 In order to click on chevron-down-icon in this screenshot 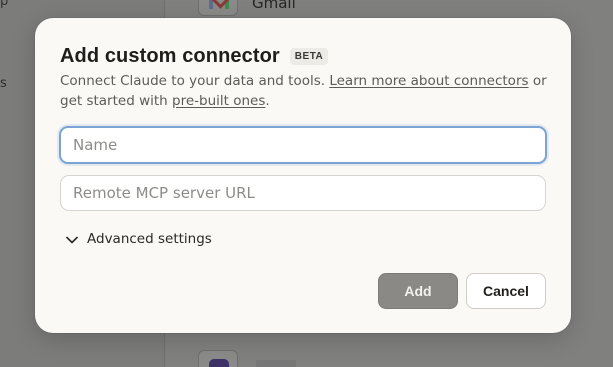, I will do `click(72, 239)`.